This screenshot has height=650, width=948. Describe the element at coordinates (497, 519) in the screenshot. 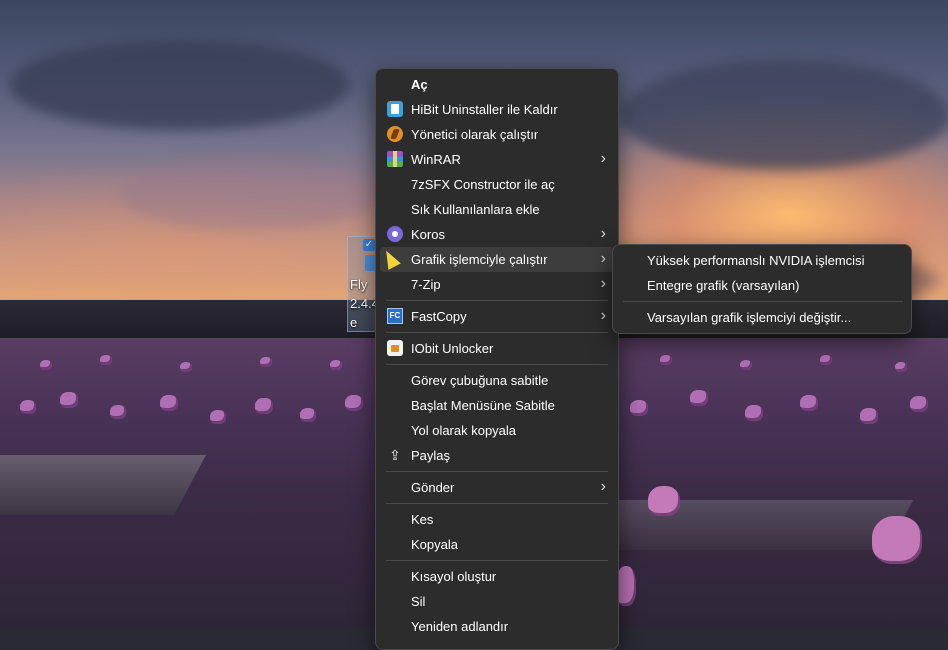

I see `menu-item-cut: Kes` at that location.